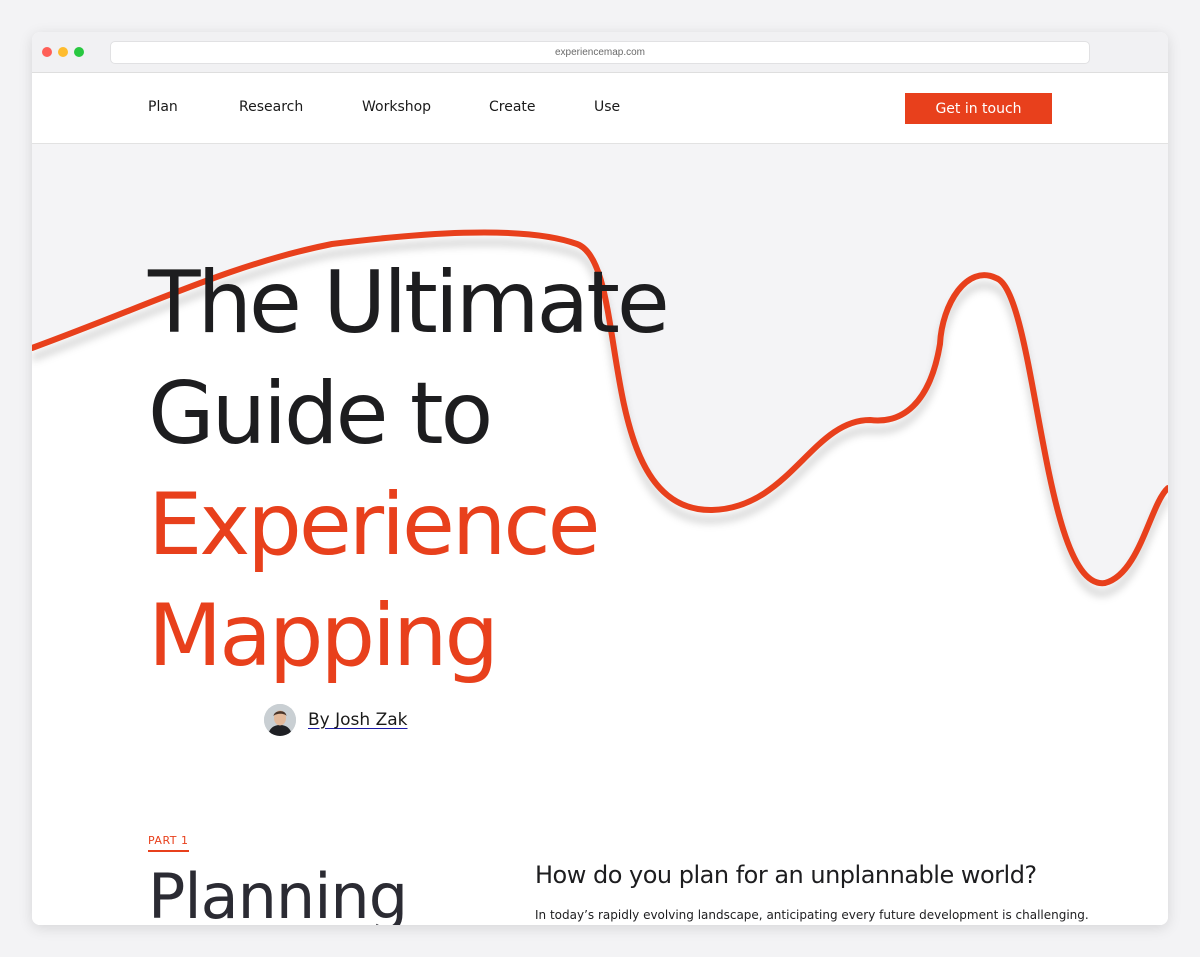 This screenshot has width=1200, height=957. I want to click on hero-title-line-3: Experience, so click(374, 525).